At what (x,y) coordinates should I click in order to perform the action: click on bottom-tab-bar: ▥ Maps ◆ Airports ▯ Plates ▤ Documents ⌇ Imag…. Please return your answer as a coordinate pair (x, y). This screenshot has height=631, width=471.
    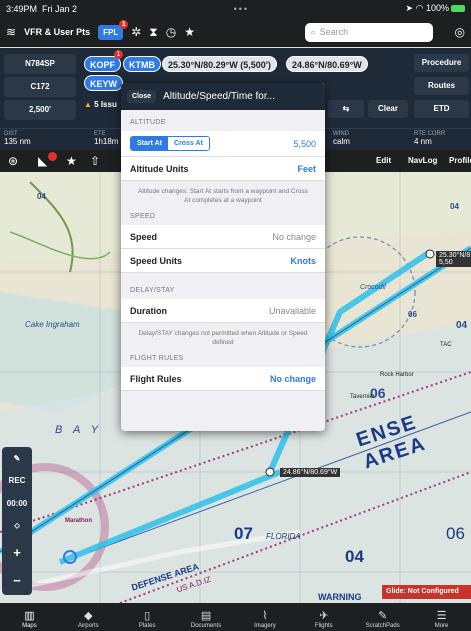
    Looking at the image, I should click on (235, 617).